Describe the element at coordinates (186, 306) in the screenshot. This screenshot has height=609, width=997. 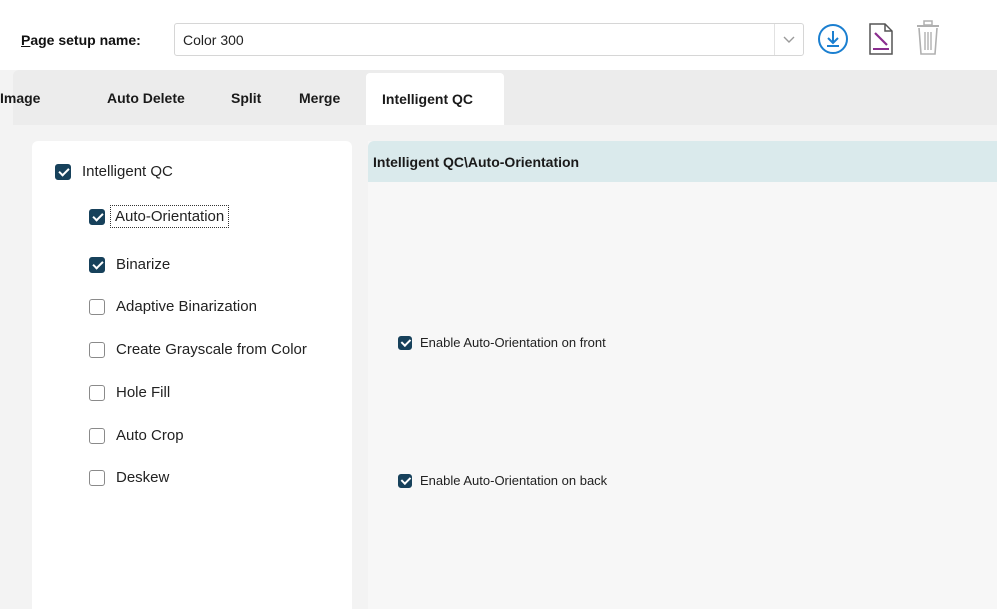
I see `tree-item-label: Adaptive Binarization` at that location.